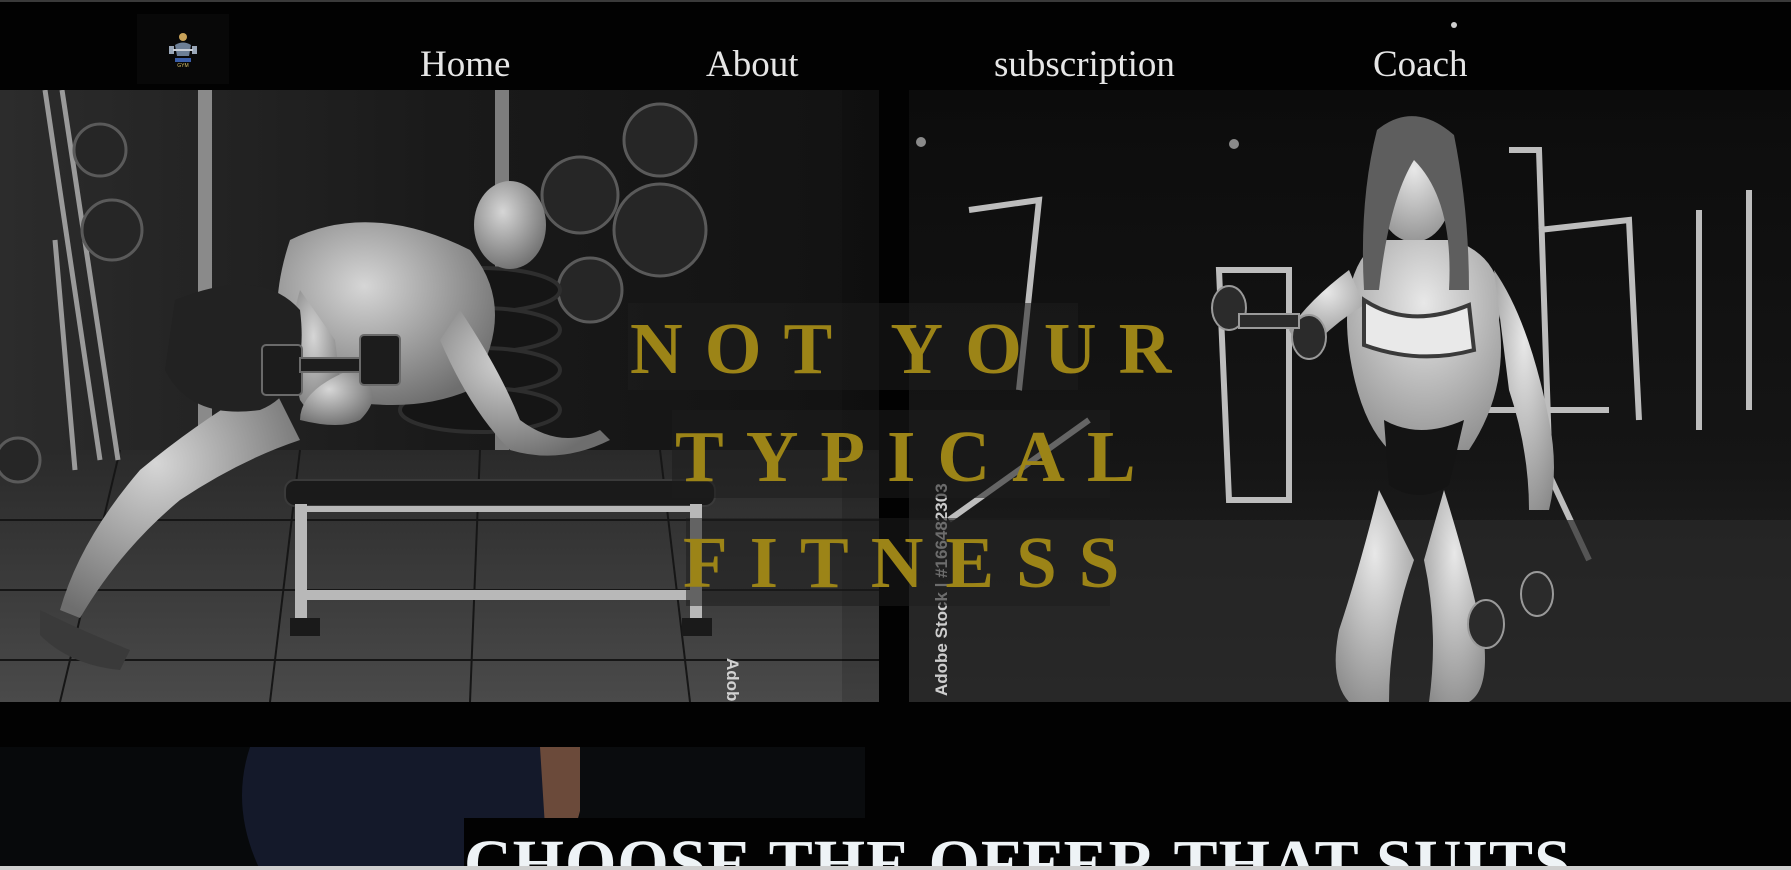 Image resolution: width=1791 pixels, height=870 pixels. What do you see at coordinates (1084, 64) in the screenshot?
I see `nav-subscription: subscription` at bounding box center [1084, 64].